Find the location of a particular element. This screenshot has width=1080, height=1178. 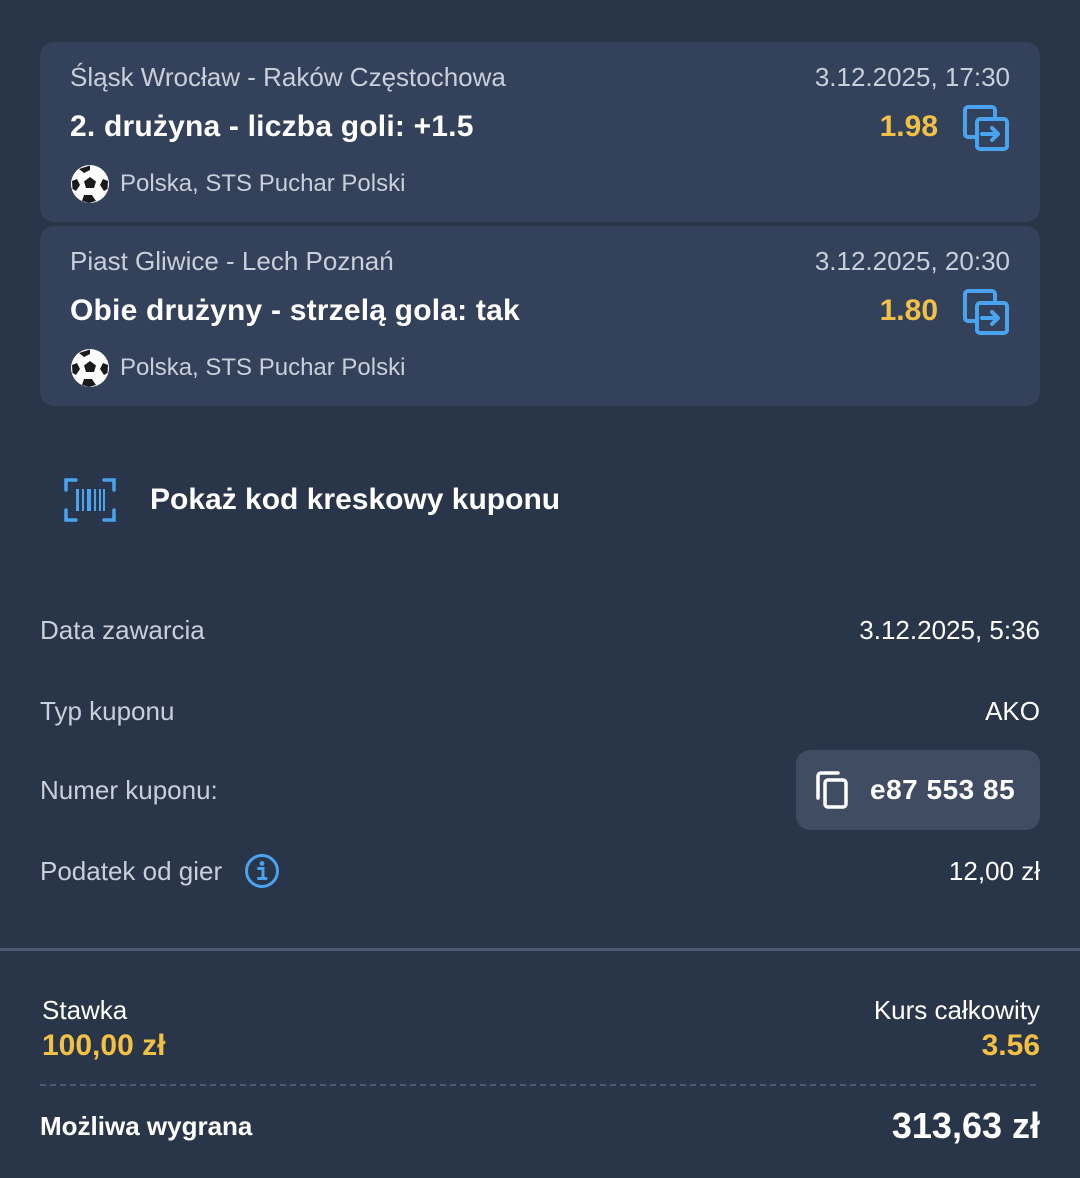

total-odds-value: 3.56 is located at coordinates (1010, 1045).